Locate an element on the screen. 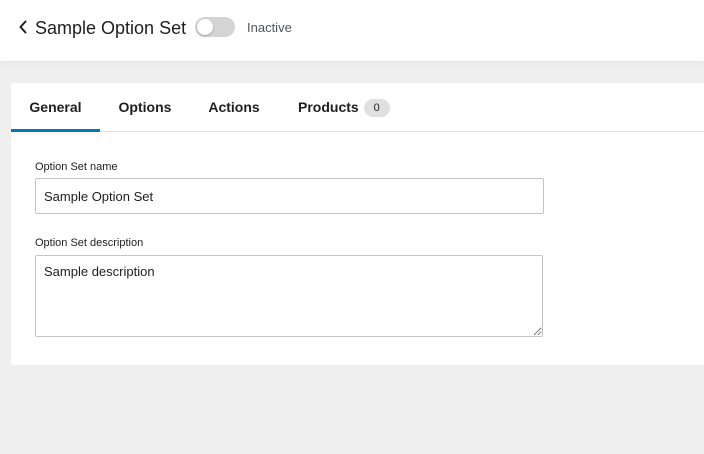 The height and width of the screenshot is (454, 704). tab-bar: General Options Actions Products 0 is located at coordinates (357, 107).